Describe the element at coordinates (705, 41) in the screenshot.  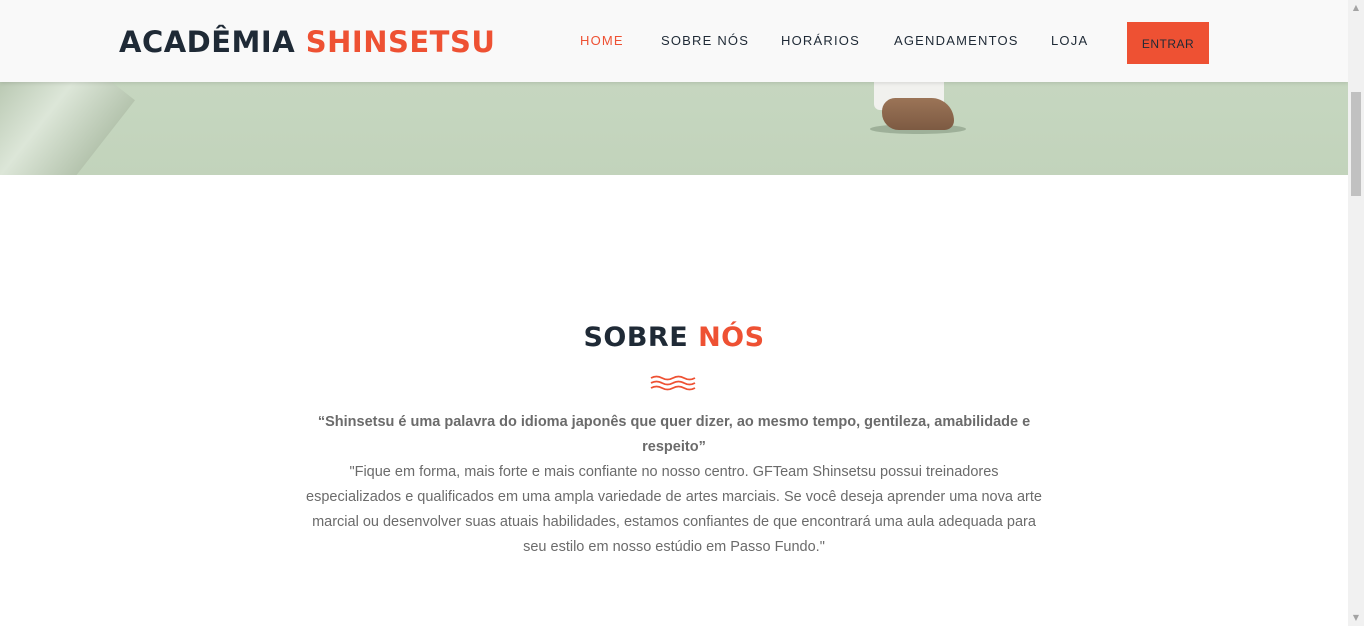
I see `nav-item-sobre-nos: SOBRE NÓS` at that location.